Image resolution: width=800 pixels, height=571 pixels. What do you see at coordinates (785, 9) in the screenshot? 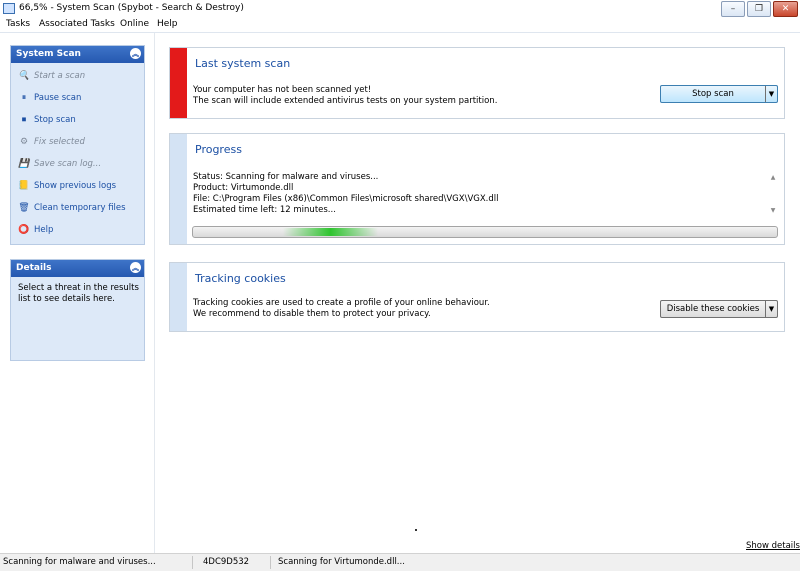
I see `close-button: ✕` at bounding box center [785, 9].